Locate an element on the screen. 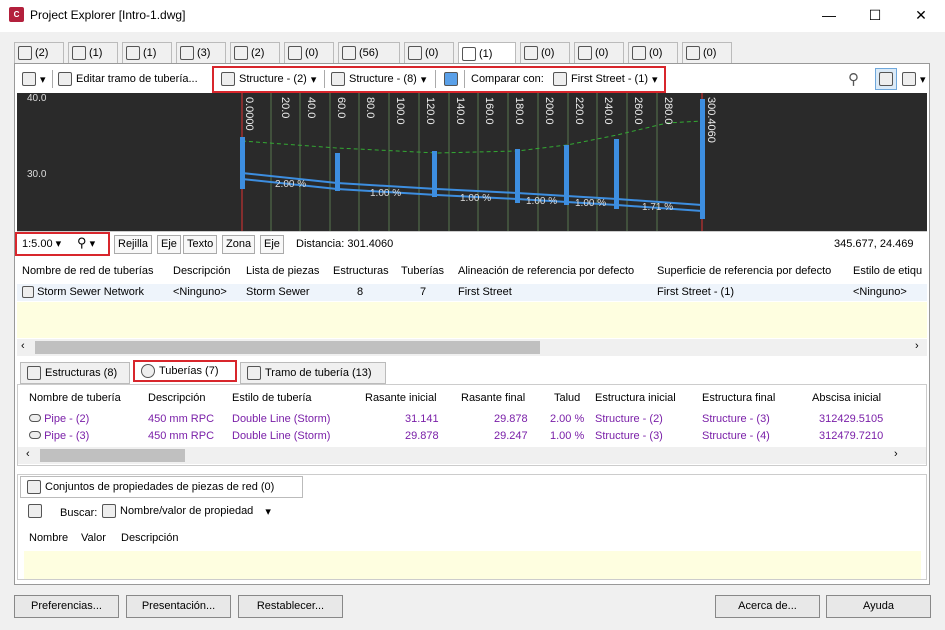 This screenshot has width=945, height=630. tab-sample-lines: (3) is located at coordinates (201, 53).